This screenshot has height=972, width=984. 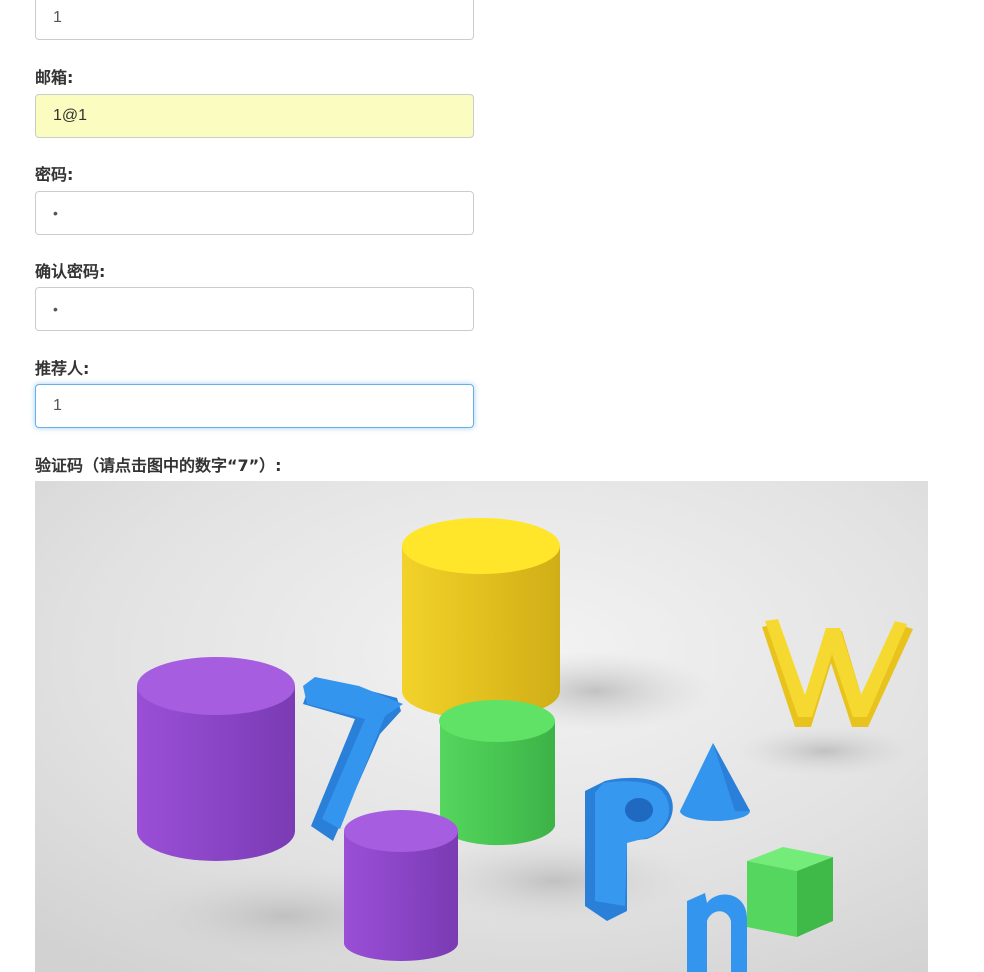 What do you see at coordinates (790, 892) in the screenshot?
I see `green-cube` at bounding box center [790, 892].